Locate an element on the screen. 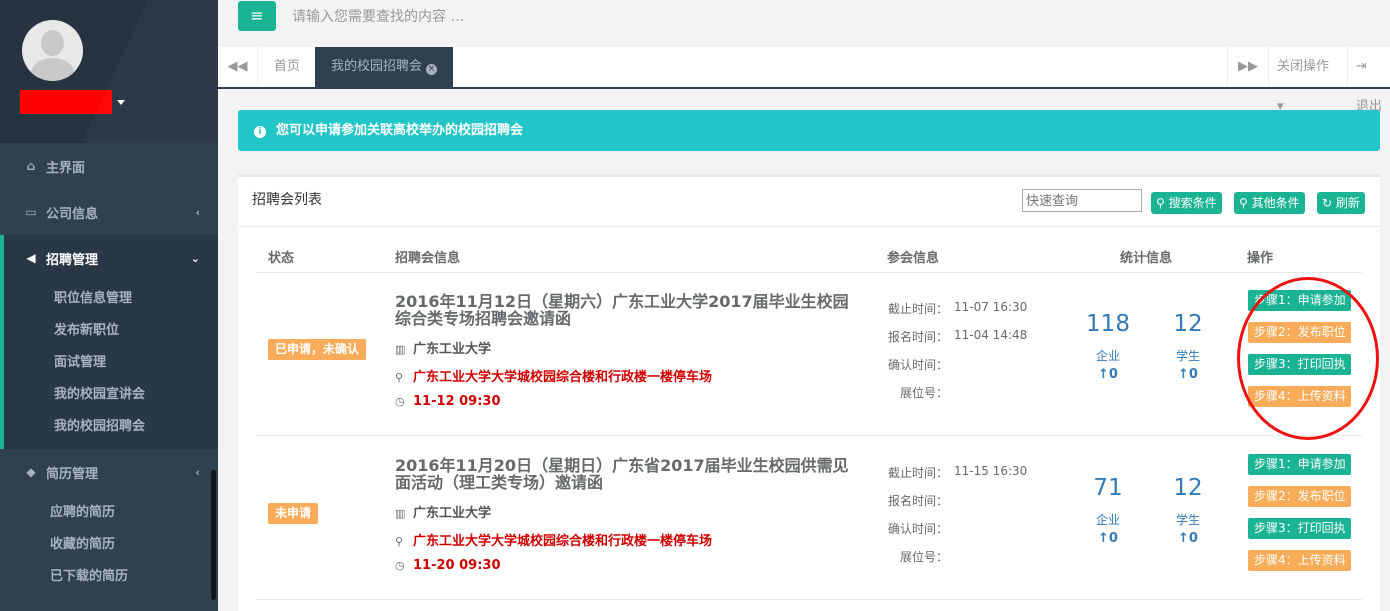 The width and height of the screenshot is (1390, 611). recruit-submenu: 职位信息管理 发布新职位 面试管理 我的校园宣讲会 我的校园招聘会 is located at coordinates (109, 365).